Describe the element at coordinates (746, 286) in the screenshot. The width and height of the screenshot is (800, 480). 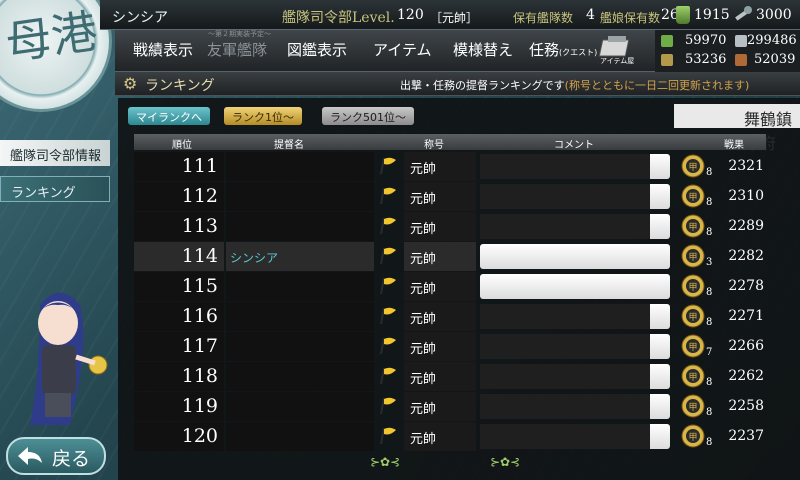
I see `score-value: 2278` at that location.